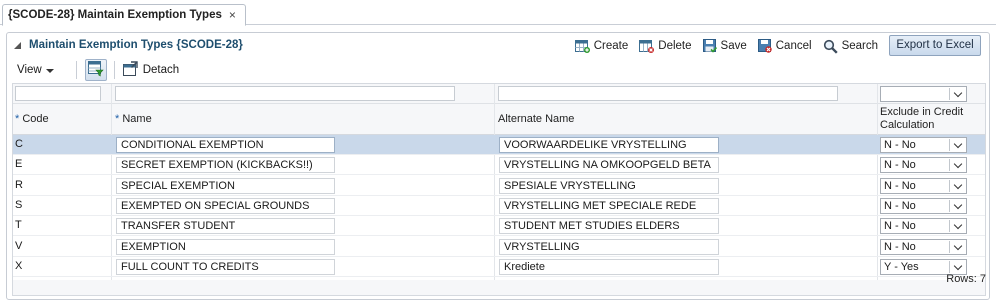  I want to click on save-icon, so click(709, 46).